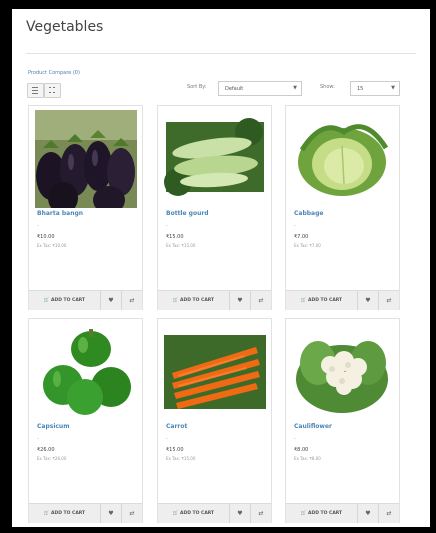 Image resolution: width=436 pixels, height=533 pixels. What do you see at coordinates (375, 88) in the screenshot?
I see `show-limit-select: 15 ▼` at bounding box center [375, 88].